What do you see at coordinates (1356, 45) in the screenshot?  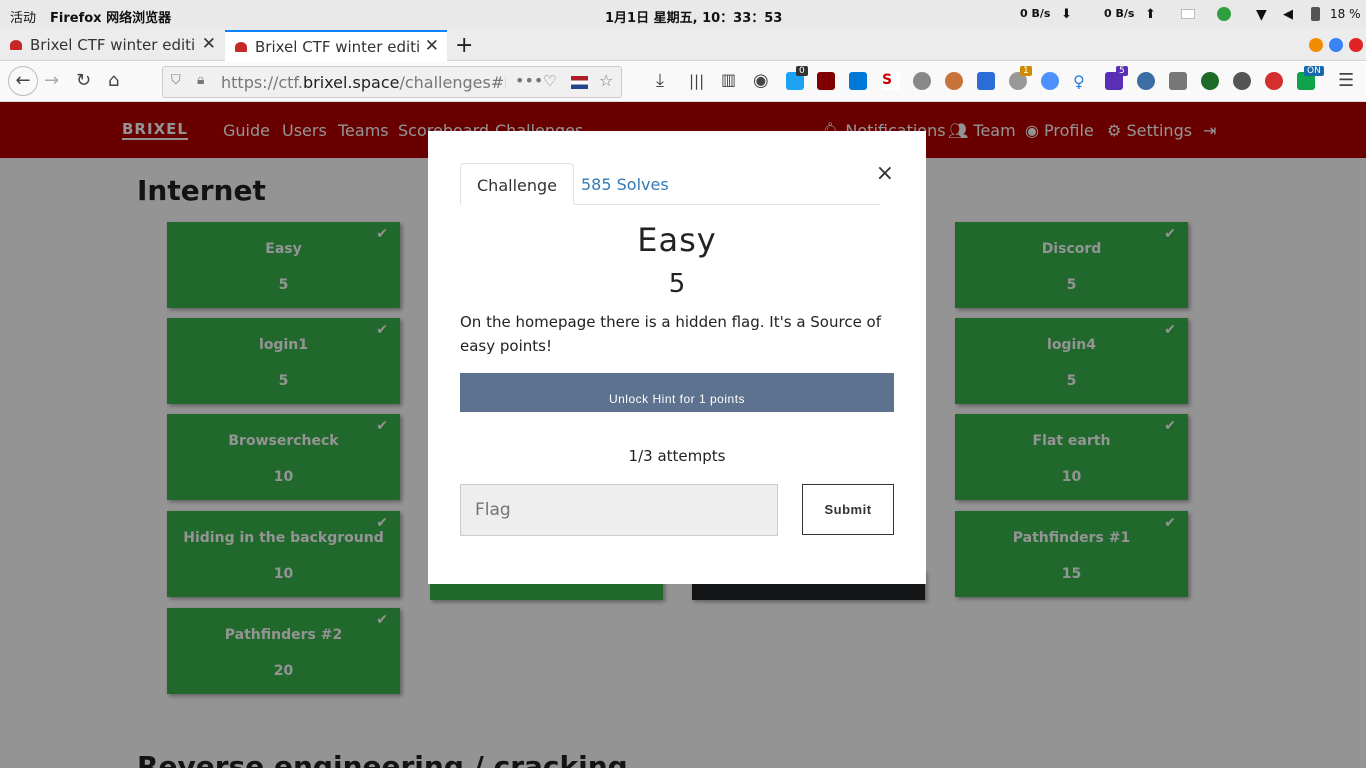 I see `close-window-icon` at bounding box center [1356, 45].